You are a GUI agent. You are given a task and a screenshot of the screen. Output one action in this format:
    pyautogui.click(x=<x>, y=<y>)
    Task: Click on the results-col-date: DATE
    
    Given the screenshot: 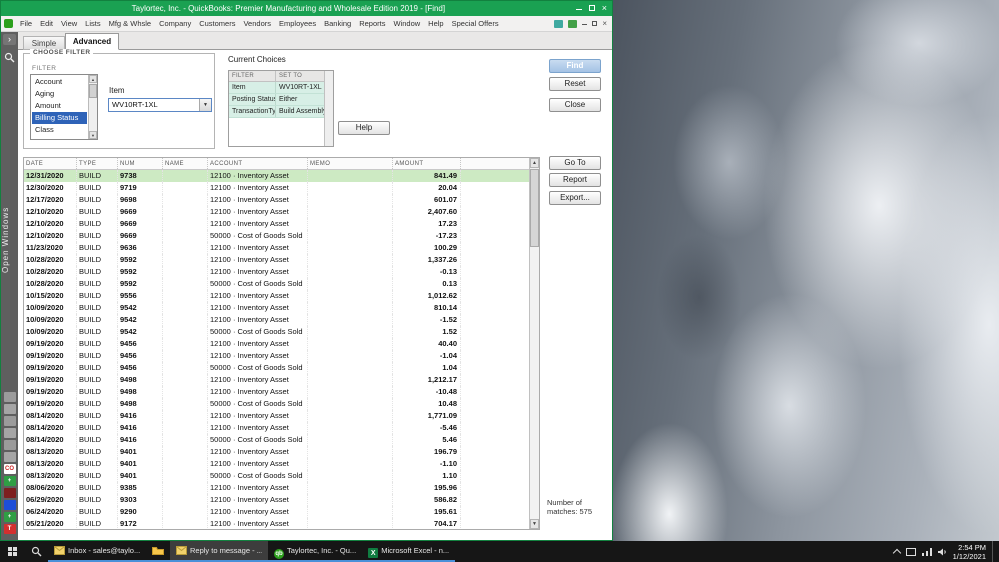 What is the action you would take?
    pyautogui.click(x=50, y=163)
    